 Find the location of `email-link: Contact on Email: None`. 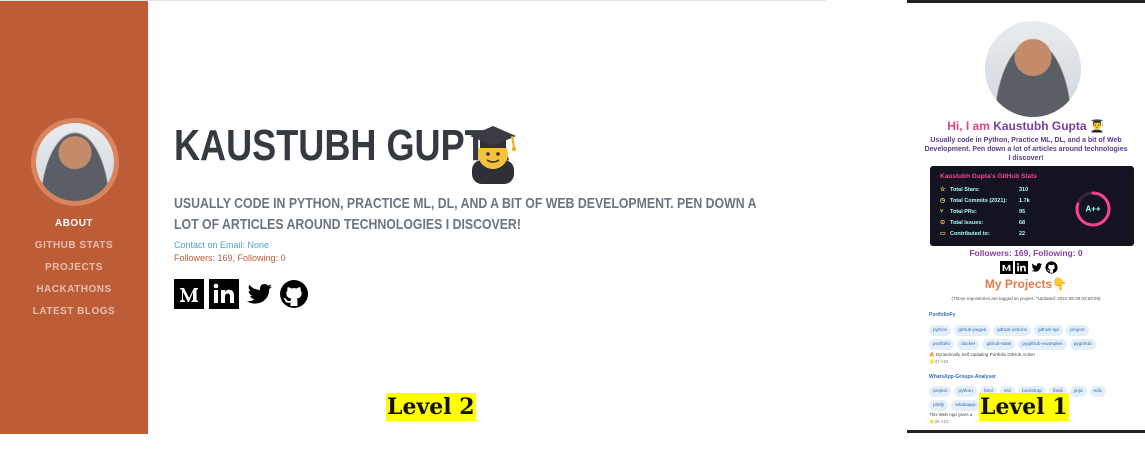

email-link: Contact on Email: None is located at coordinates (221, 245).